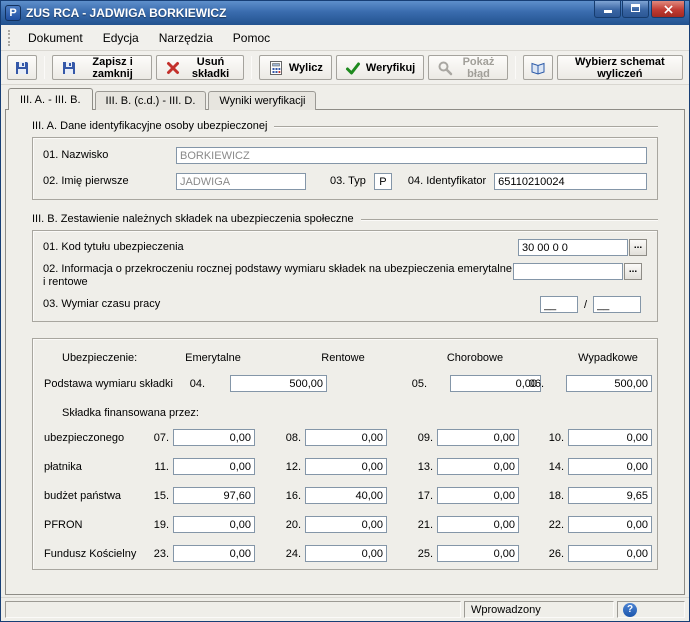 This screenshot has height=622, width=690. What do you see at coordinates (262, 100) in the screenshot?
I see `tab-wyniki-weryfikacji: Wyniki weryfikacji` at bounding box center [262, 100].